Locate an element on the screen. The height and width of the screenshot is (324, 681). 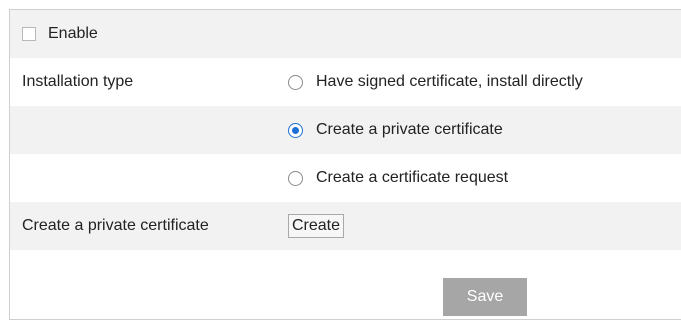
create-button: Create is located at coordinates (316, 226).